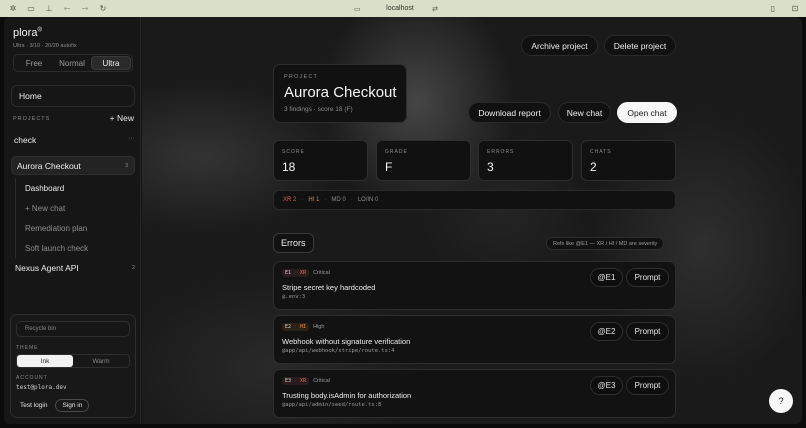 The image size is (806, 428). I want to click on url-text: localhost, so click(400, 8).